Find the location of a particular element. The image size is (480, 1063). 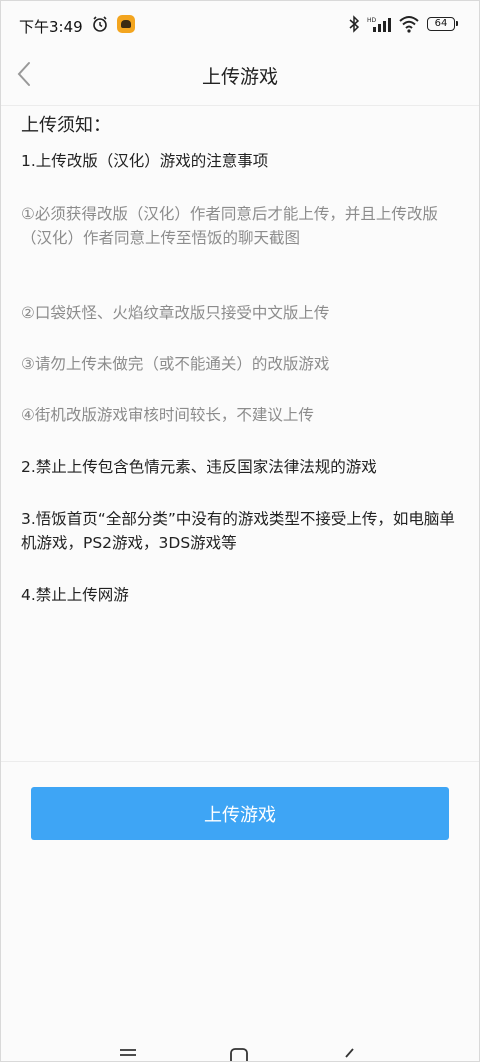

divider is located at coordinates (240, 761).